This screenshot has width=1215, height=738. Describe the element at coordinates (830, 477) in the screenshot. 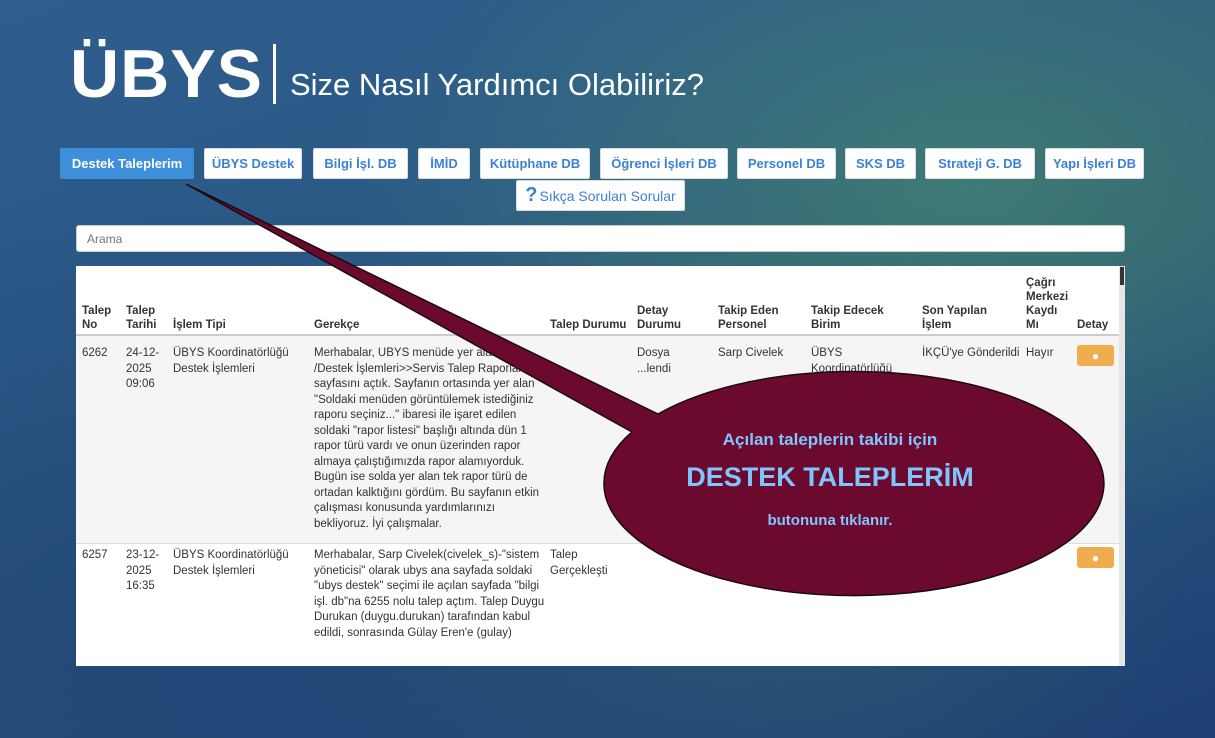

I see `callout-line-2: DESTEK TALEPLERİM` at that location.